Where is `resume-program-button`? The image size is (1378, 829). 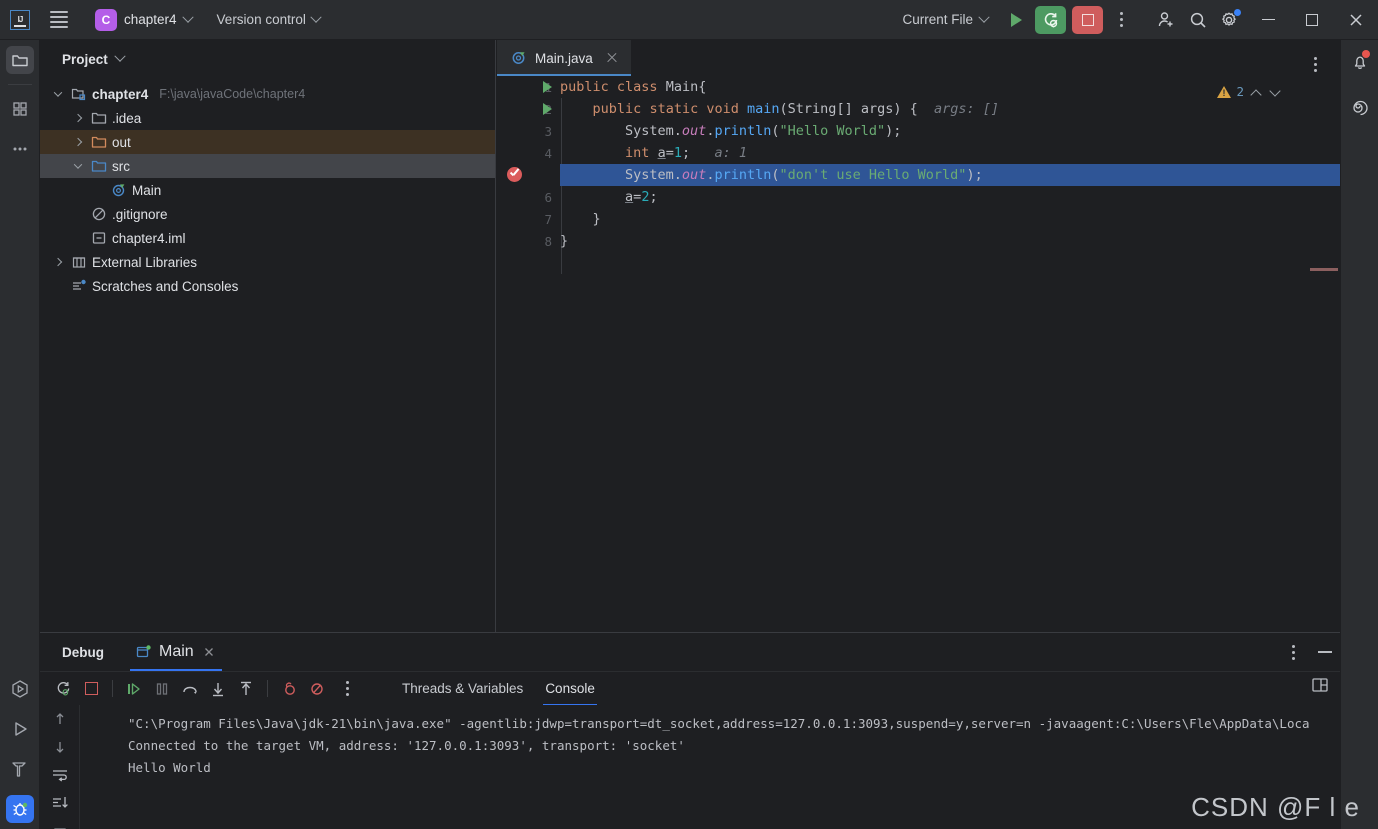 resume-program-button is located at coordinates (134, 689).